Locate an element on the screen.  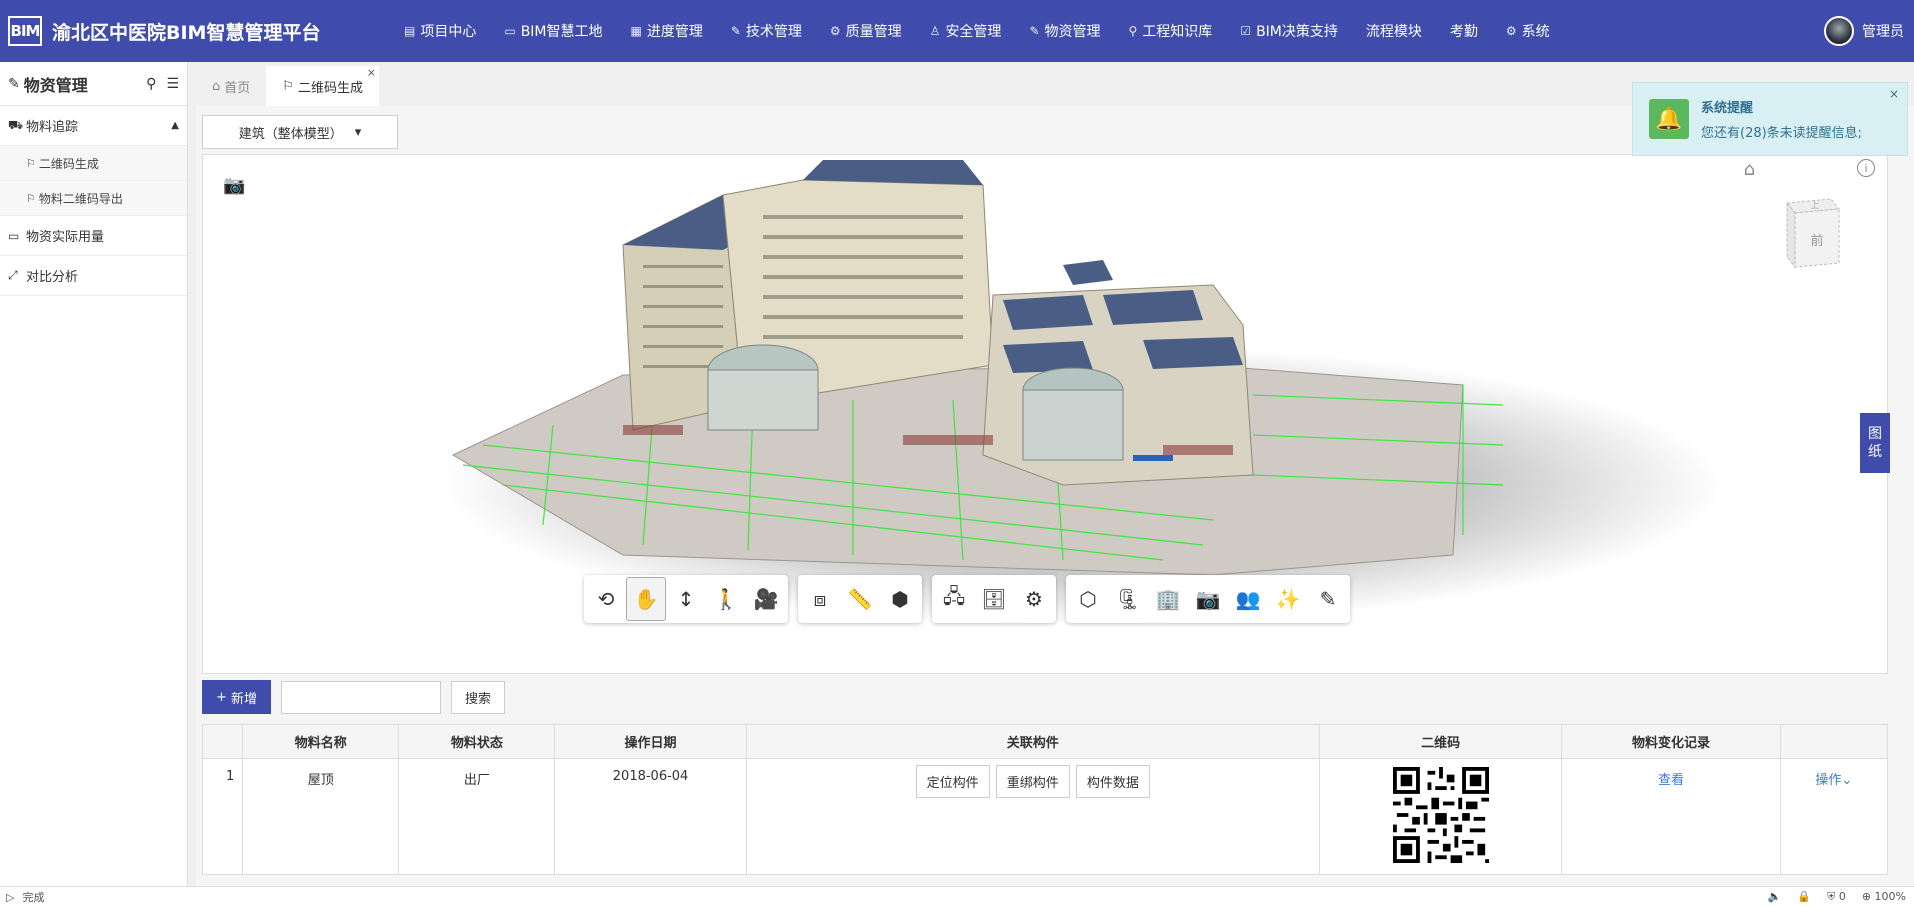
markup-edit-icon: ✎ is located at coordinates (1328, 599).